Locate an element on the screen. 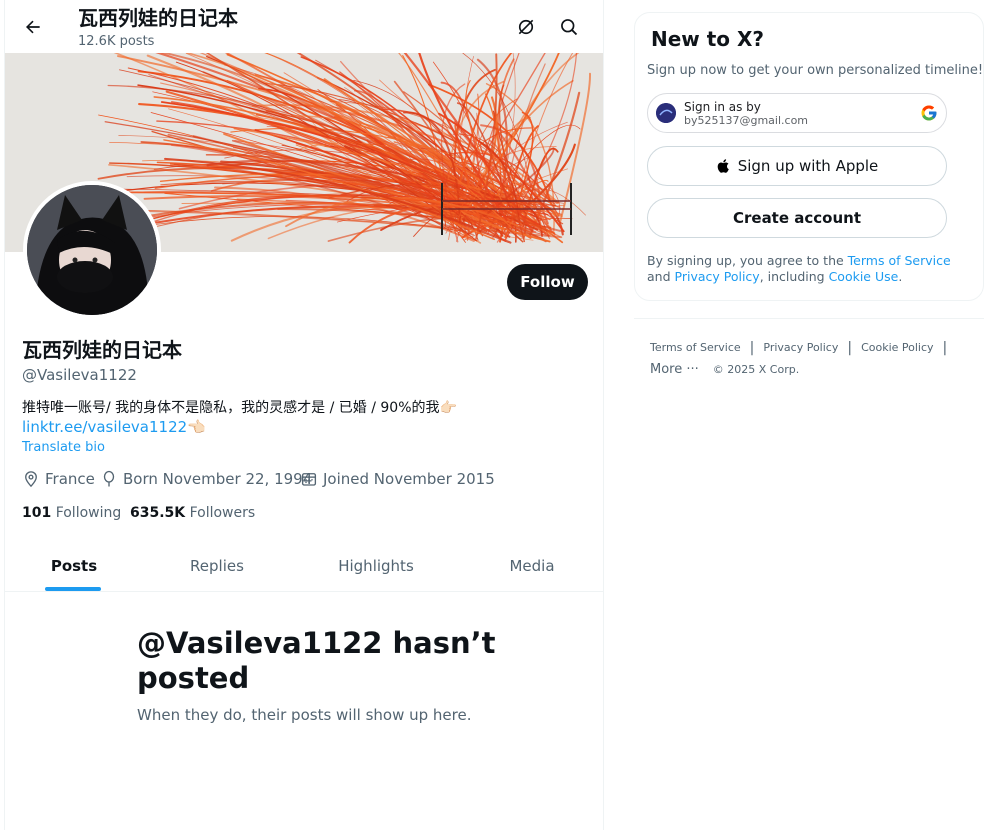 The image size is (987, 830). apple-signup-button: Sign up with Apple is located at coordinates (797, 166).